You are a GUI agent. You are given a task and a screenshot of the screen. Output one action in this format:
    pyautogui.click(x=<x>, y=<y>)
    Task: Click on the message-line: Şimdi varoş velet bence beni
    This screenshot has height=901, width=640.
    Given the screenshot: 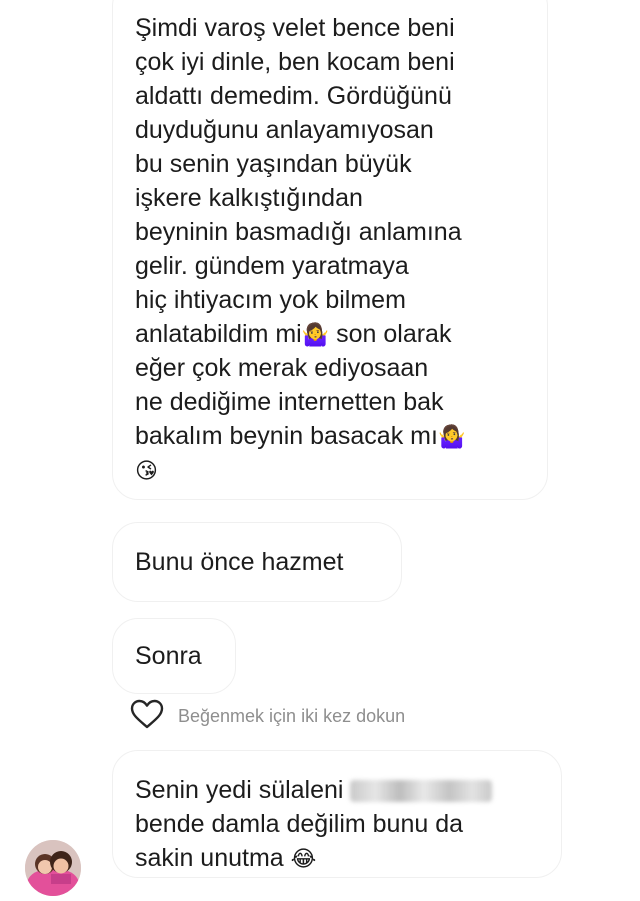 What is the action you would take?
    pyautogui.click(x=295, y=28)
    